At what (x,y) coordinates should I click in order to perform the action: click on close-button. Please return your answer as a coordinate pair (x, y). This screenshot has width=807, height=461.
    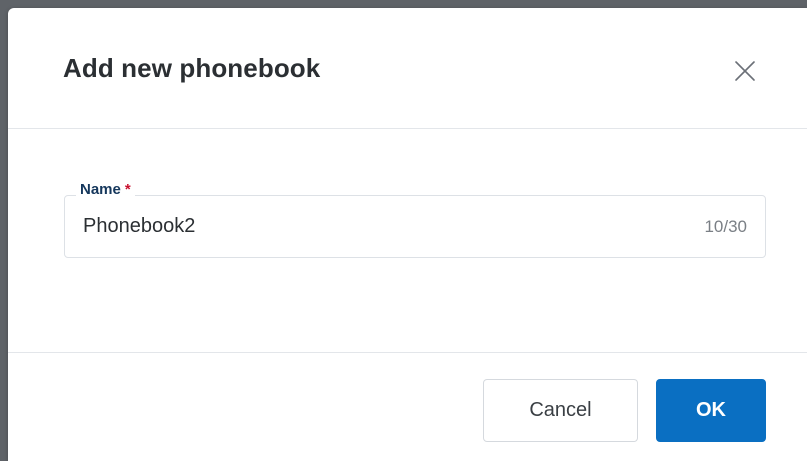
    Looking at the image, I should click on (745, 71).